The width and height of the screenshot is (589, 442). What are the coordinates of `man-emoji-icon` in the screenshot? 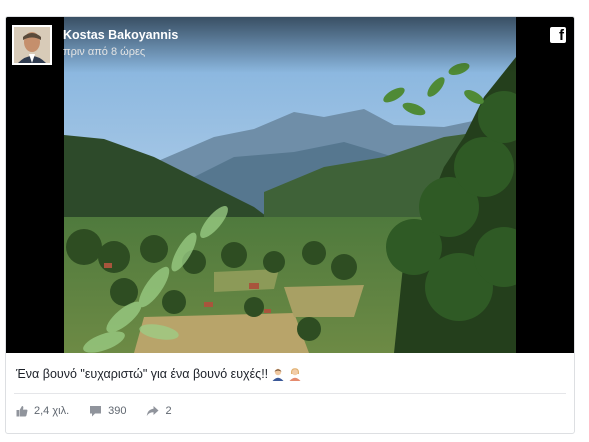 It's located at (278, 374).